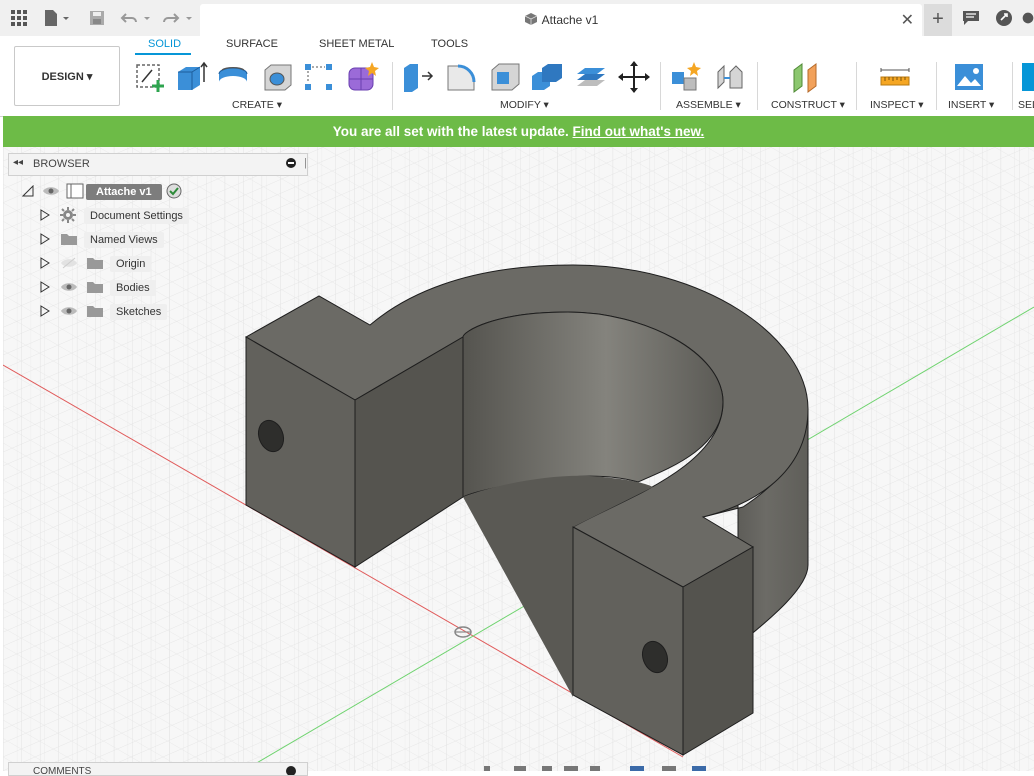 This screenshot has width=1034, height=776. I want to click on workspace-switcher: DESIGN ▾, so click(67, 76).